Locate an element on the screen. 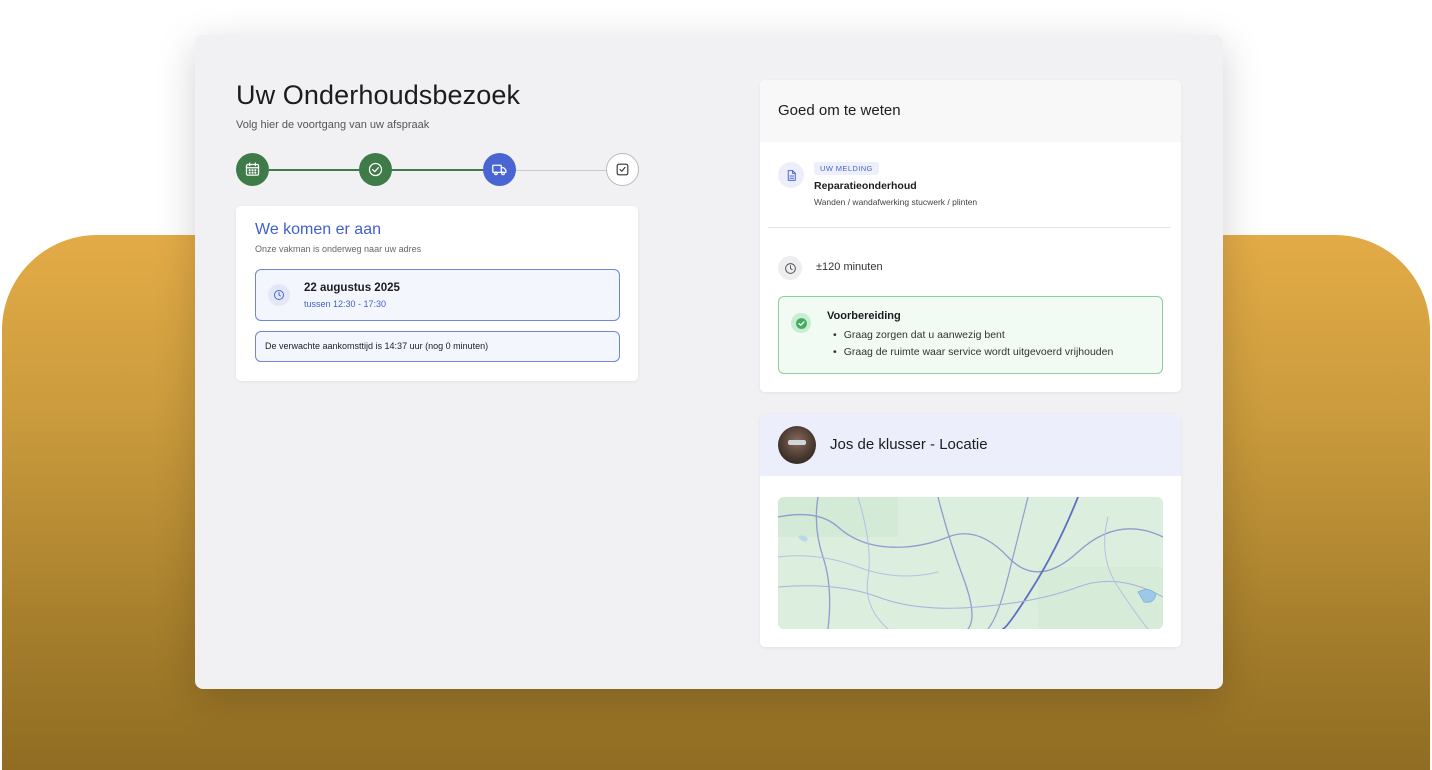 This screenshot has width=1432, height=770. appointment-date: 22 augustus 2025 is located at coordinates (352, 288).